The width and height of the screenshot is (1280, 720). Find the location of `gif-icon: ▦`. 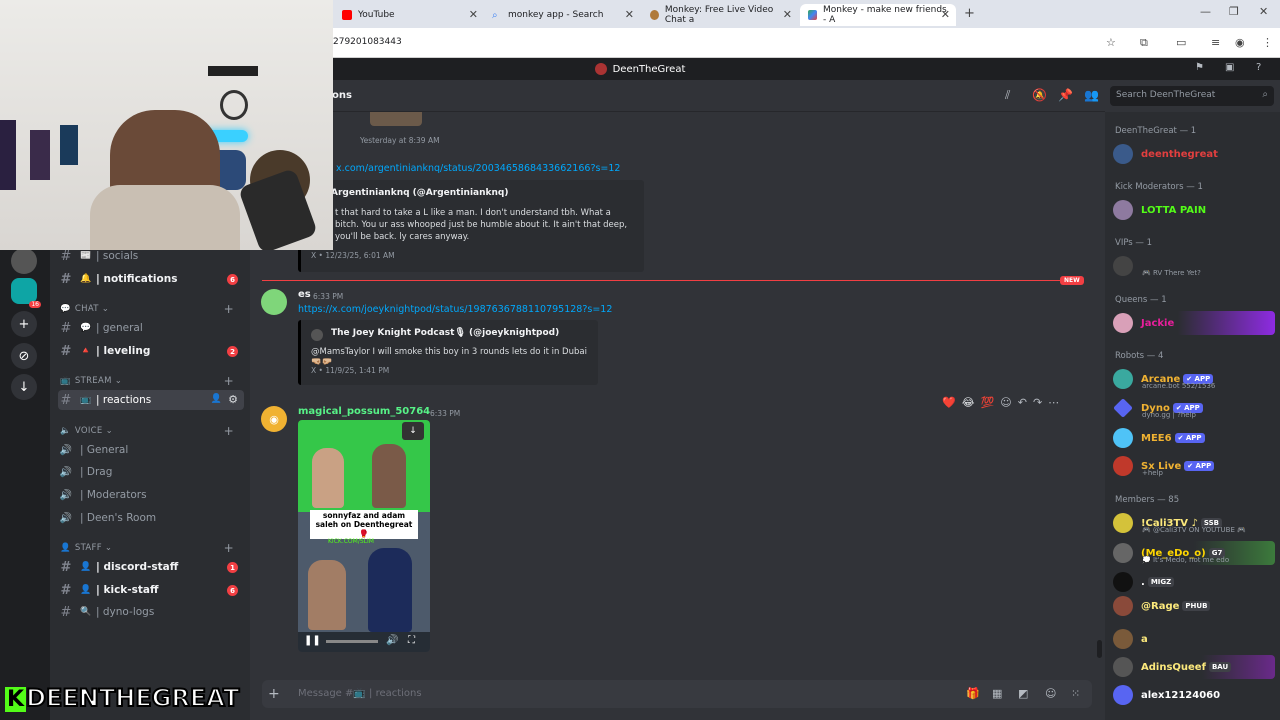

gif-icon: ▦ is located at coordinates (997, 693).